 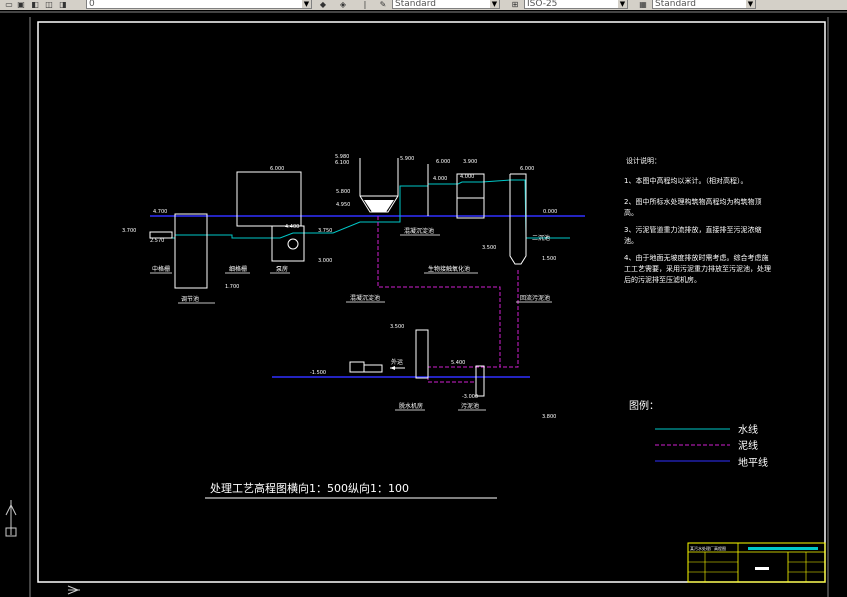 What do you see at coordinates (269, 199) in the screenshot?
I see `fine-screen-unit` at bounding box center [269, 199].